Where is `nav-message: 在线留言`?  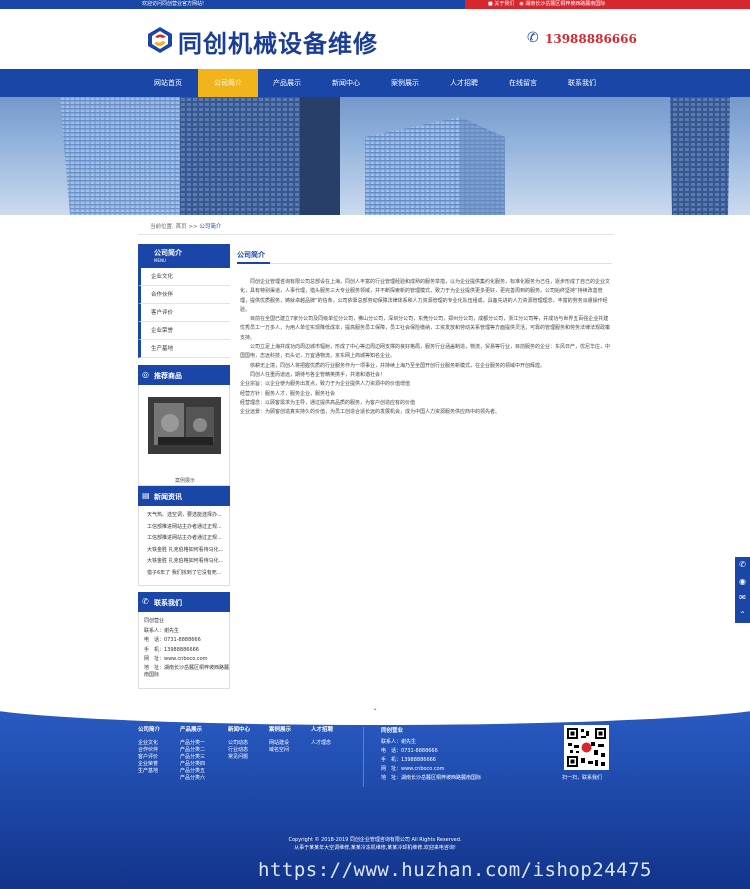
nav-message: 在线留言 is located at coordinates (523, 83).